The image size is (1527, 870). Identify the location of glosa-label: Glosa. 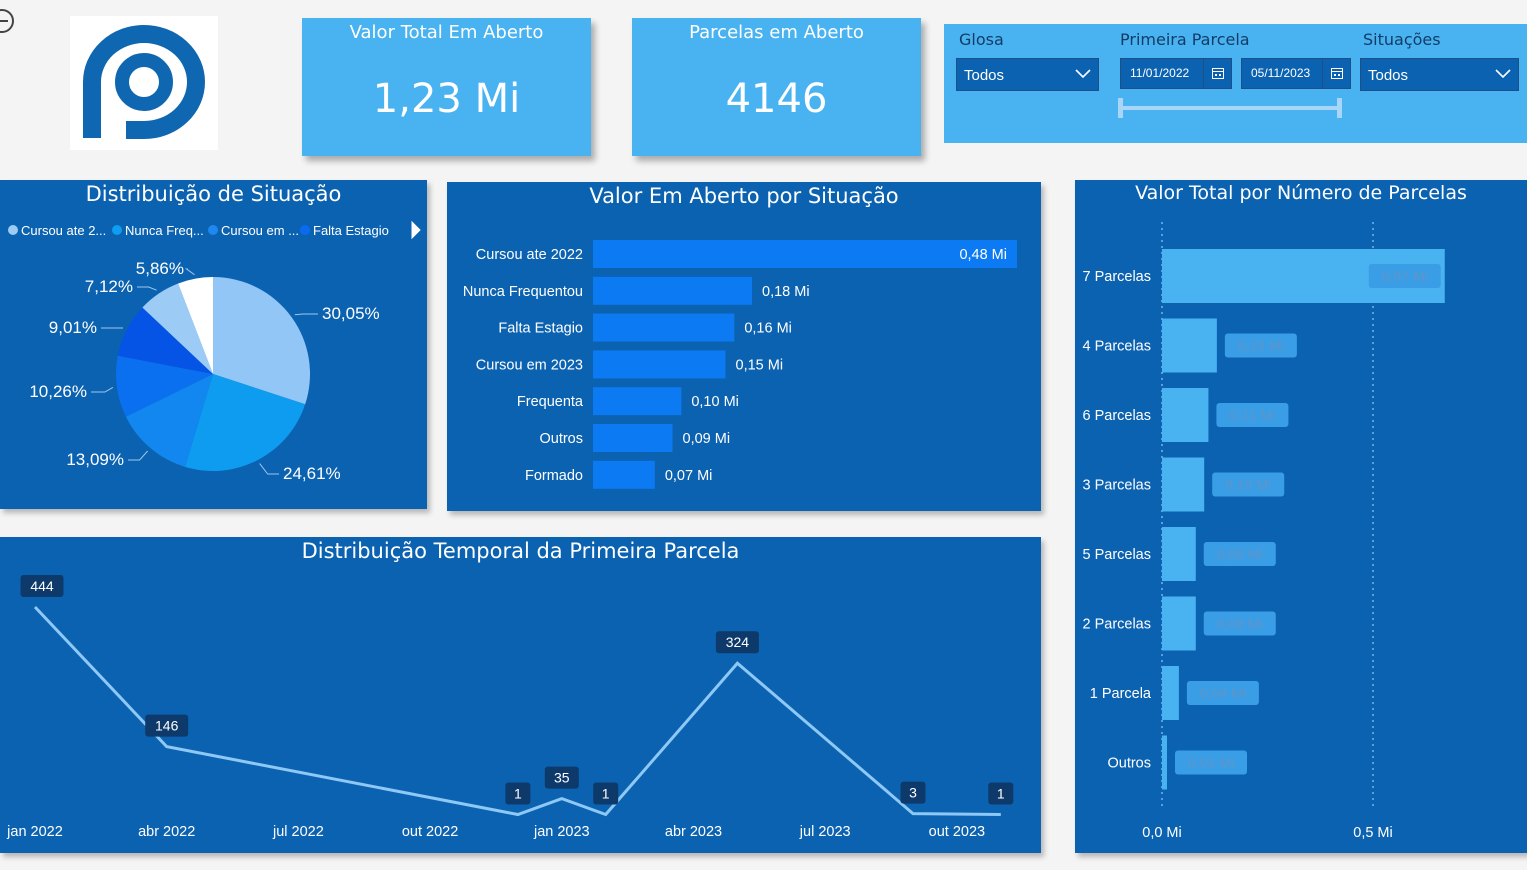
(981, 39).